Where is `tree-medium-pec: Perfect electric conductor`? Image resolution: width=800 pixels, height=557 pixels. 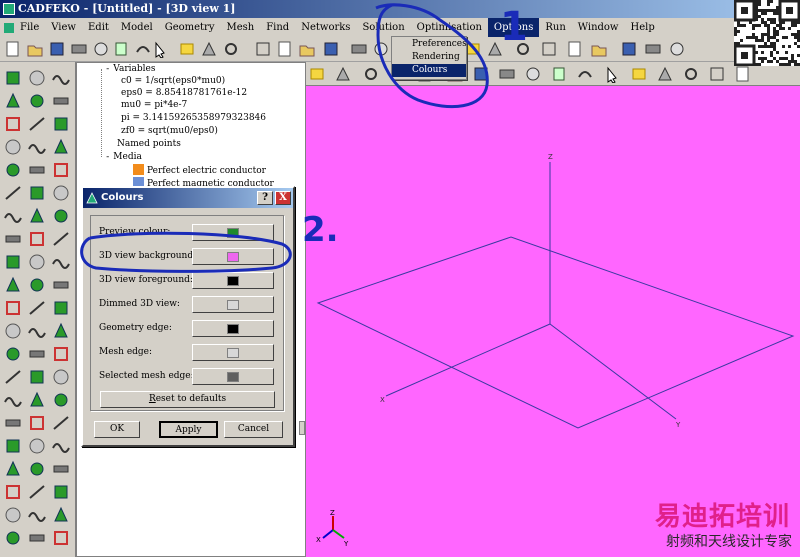
tree-medium-pec: Perfect electric conductor is located at coordinates (199, 170).